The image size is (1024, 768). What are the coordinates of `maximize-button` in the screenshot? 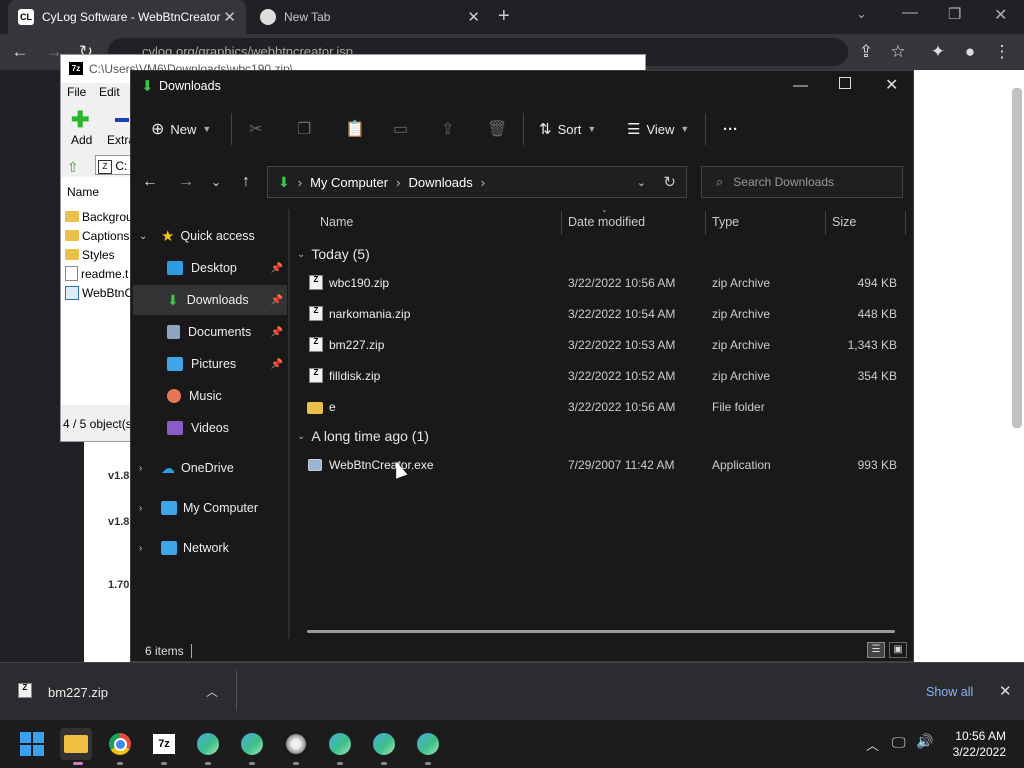 It's located at (845, 83).